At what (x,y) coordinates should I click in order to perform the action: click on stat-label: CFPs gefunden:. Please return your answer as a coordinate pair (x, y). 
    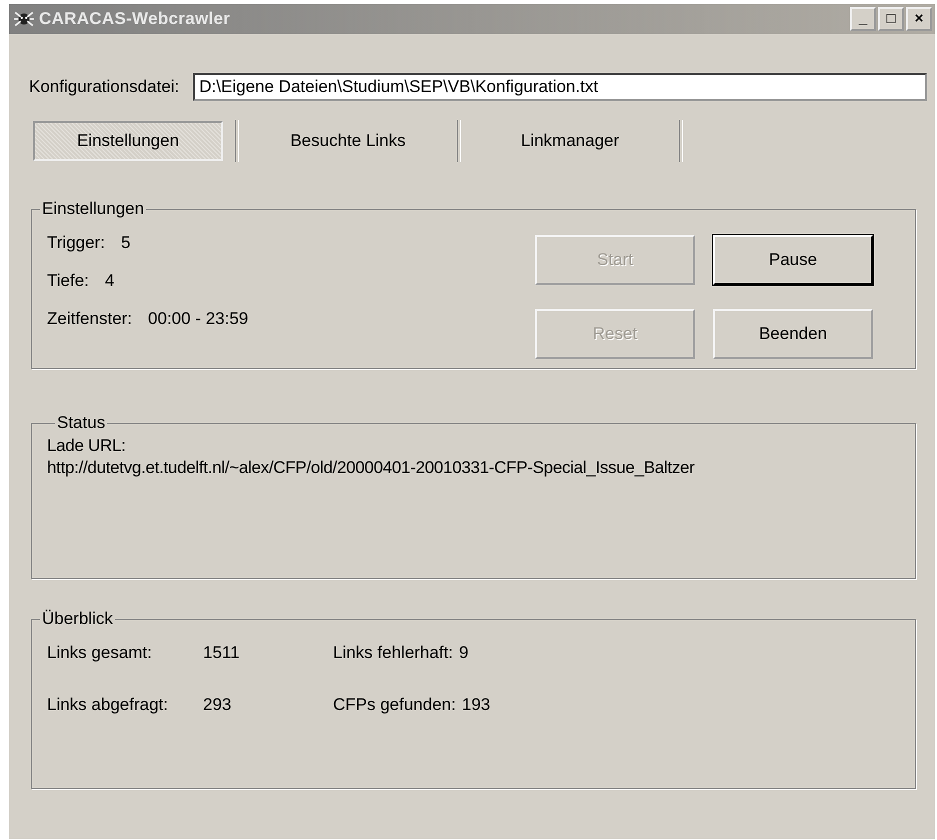
    Looking at the image, I should click on (394, 705).